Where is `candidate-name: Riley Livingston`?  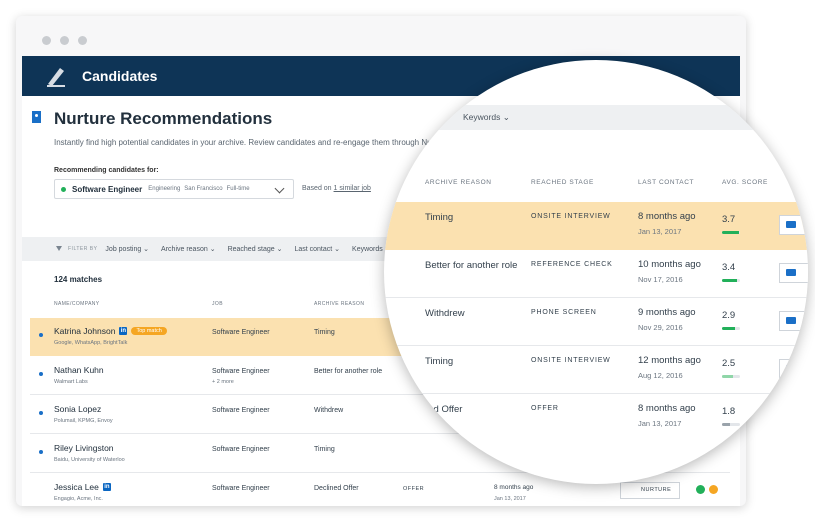
candidate-name: Riley Livingston is located at coordinates (84, 448).